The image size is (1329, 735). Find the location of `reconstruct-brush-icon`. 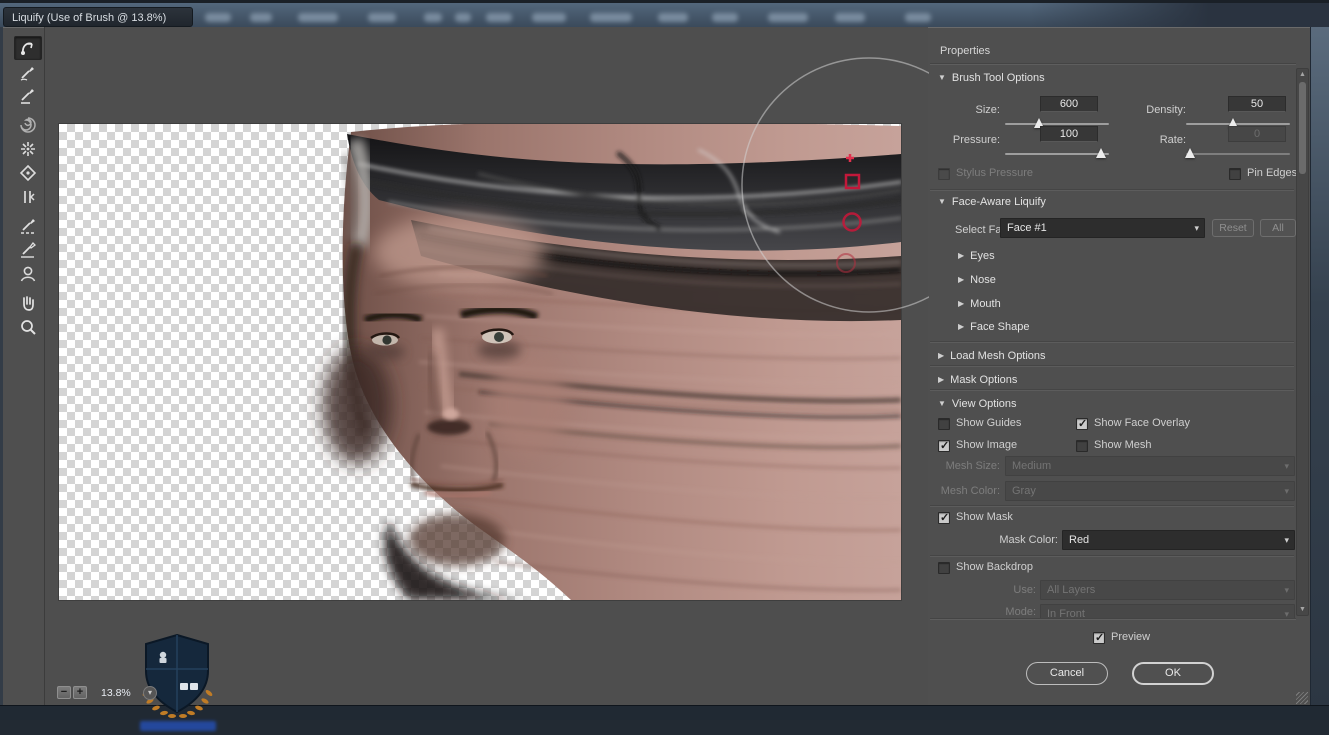

reconstruct-brush-icon is located at coordinates (27, 74).